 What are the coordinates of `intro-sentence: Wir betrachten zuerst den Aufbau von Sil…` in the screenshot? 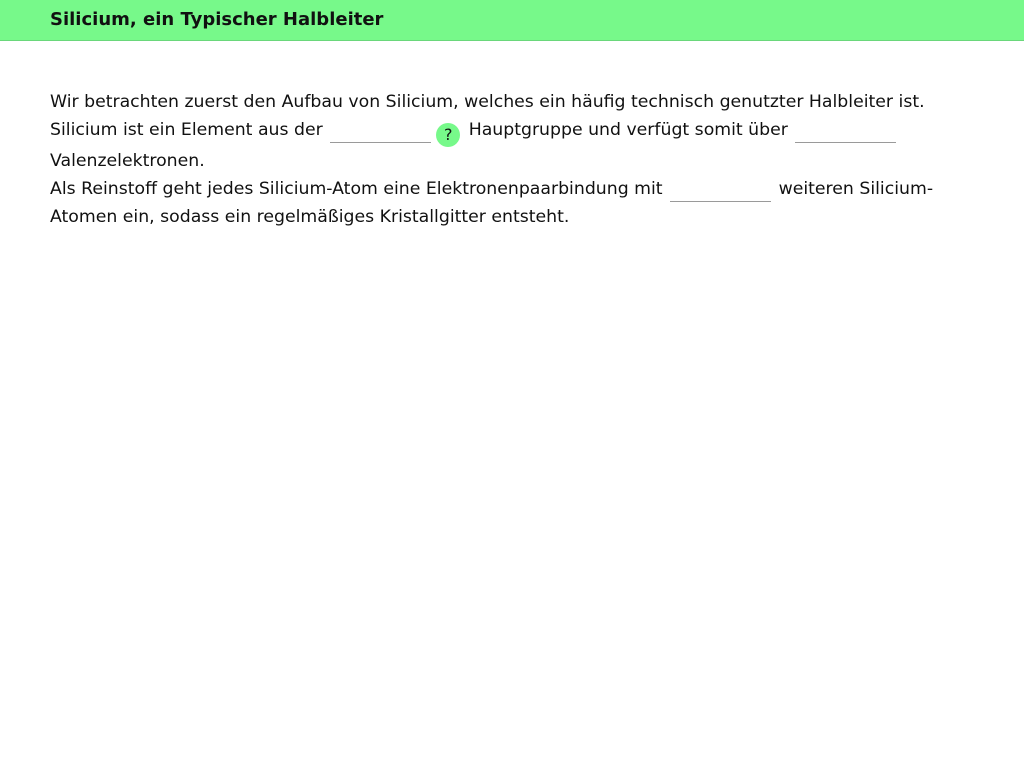 It's located at (487, 102).